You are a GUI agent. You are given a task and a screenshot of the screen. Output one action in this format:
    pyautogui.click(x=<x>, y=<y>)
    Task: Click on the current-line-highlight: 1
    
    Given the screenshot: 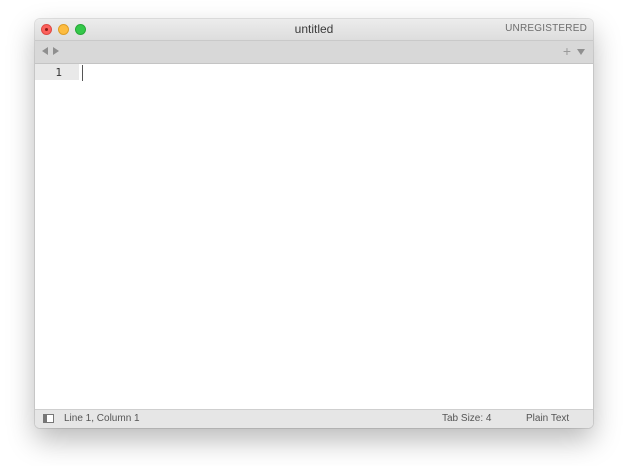 What is the action you would take?
    pyautogui.click(x=57, y=72)
    